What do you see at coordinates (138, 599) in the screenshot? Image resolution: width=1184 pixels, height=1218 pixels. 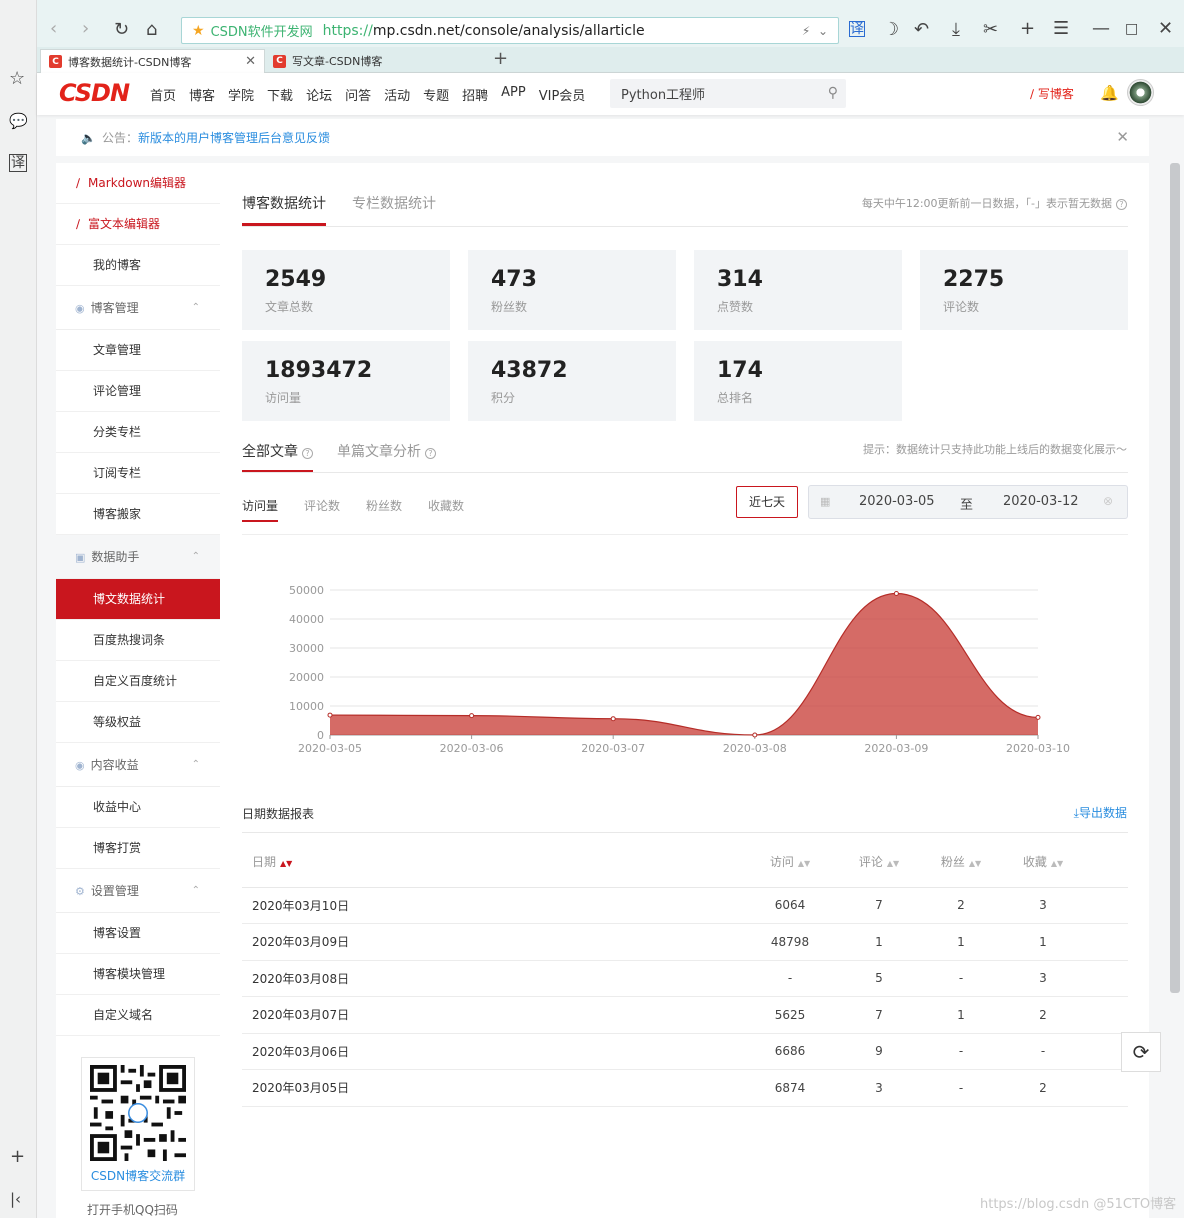 I see `sidebar-item-article-stats: 博文数据统计` at bounding box center [138, 599].